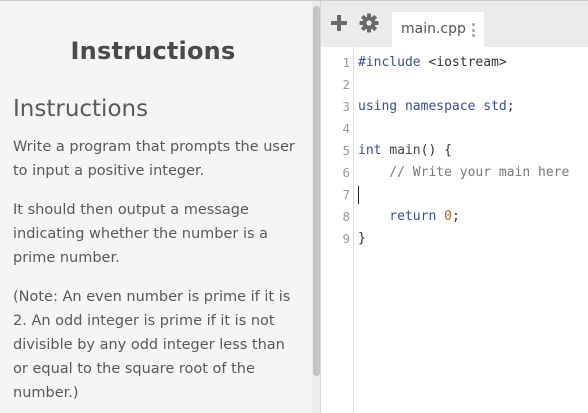  I want to click on code-token: std, so click(495, 106).